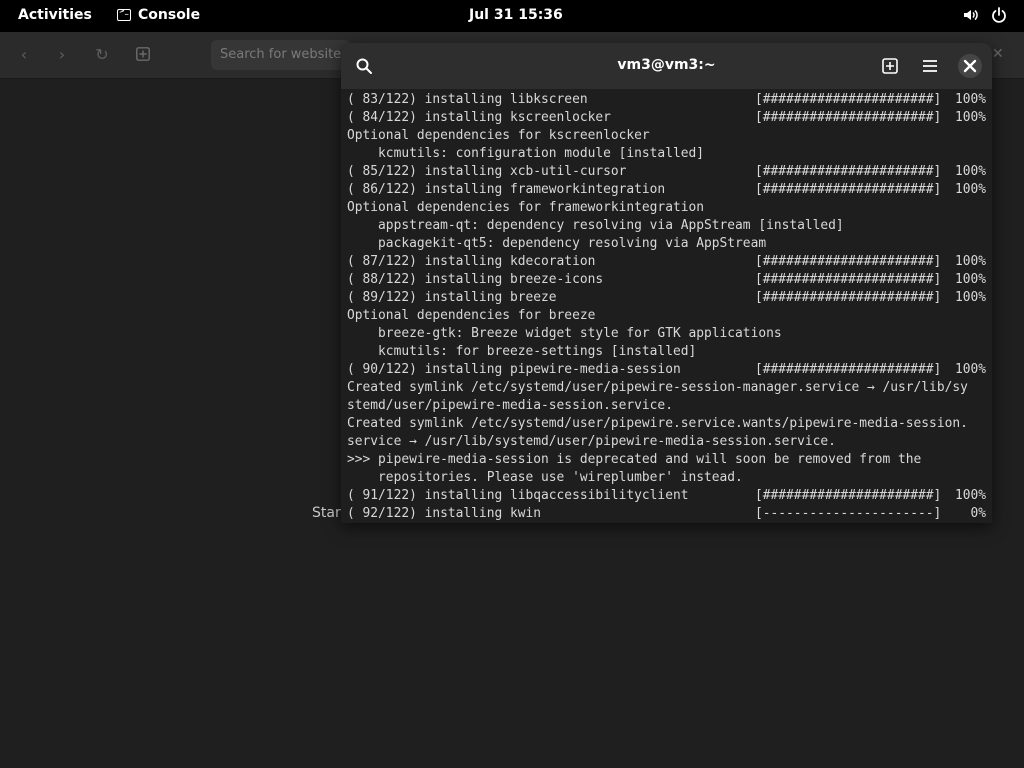 The width and height of the screenshot is (1024, 768). I want to click on terminal-line-text: ( 84/122) installing kscreenlocker, so click(479, 117).